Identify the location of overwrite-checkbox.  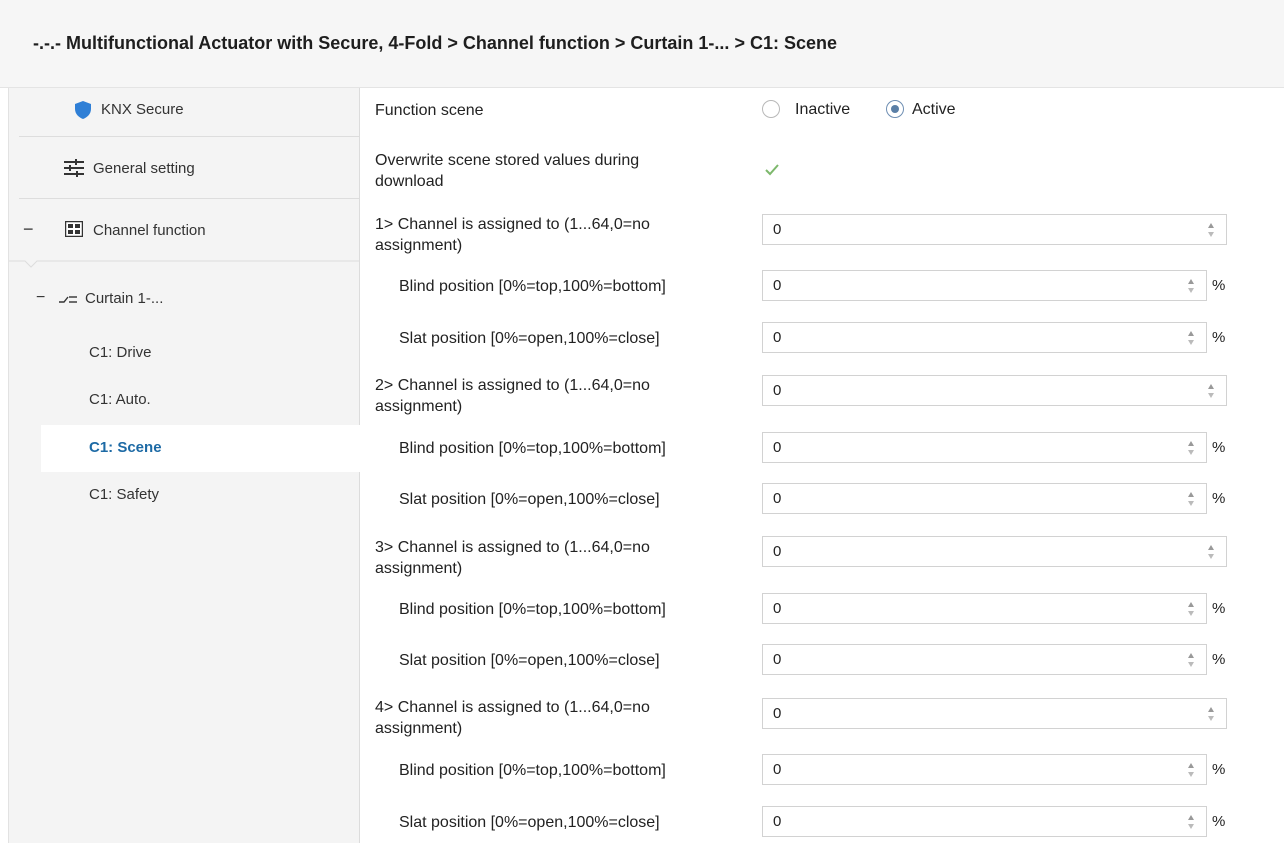
(772, 170).